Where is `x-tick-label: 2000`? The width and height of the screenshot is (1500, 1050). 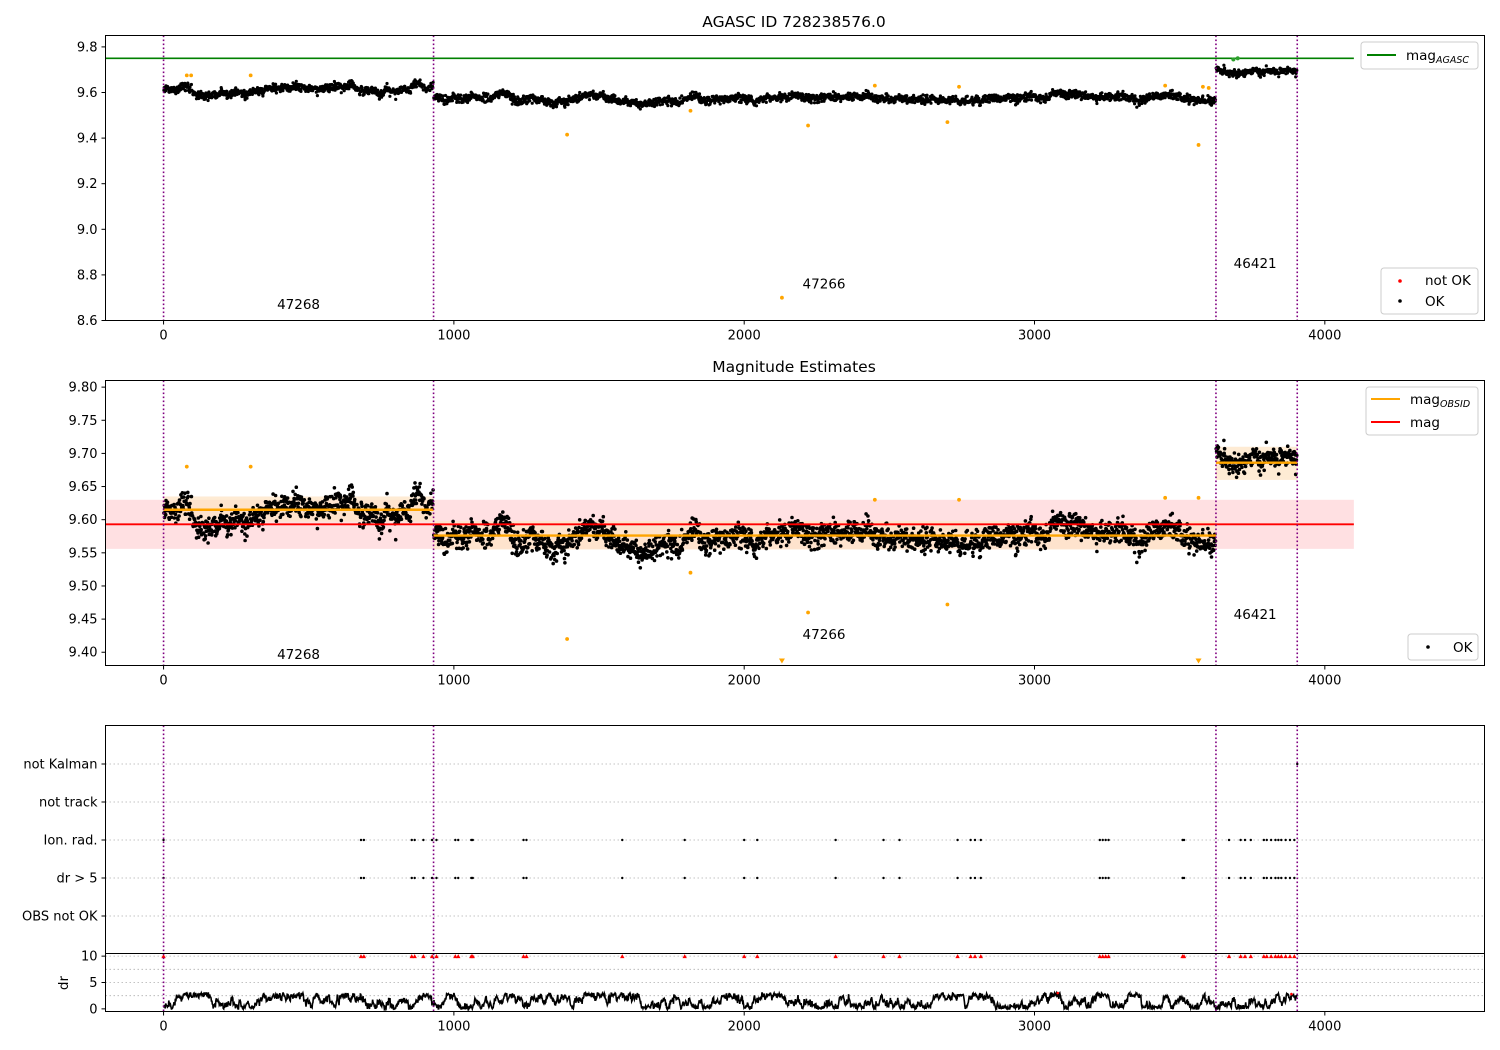 x-tick-label: 2000 is located at coordinates (744, 681).